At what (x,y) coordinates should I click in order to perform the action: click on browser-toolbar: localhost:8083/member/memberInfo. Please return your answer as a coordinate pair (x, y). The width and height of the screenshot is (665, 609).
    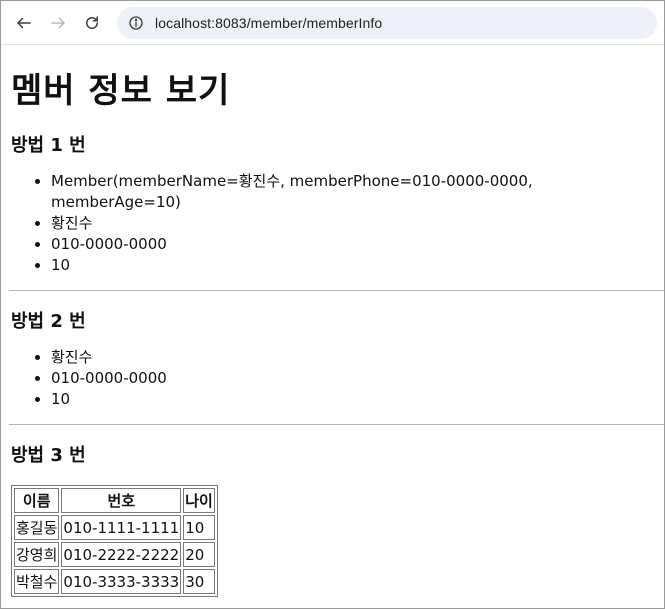
    Looking at the image, I should click on (332, 23).